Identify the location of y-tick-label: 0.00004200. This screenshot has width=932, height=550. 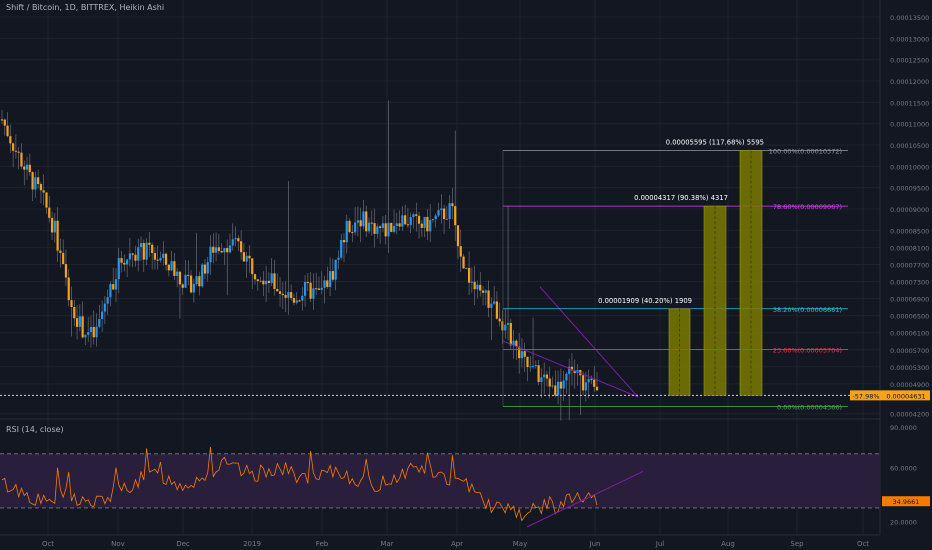
(909, 415).